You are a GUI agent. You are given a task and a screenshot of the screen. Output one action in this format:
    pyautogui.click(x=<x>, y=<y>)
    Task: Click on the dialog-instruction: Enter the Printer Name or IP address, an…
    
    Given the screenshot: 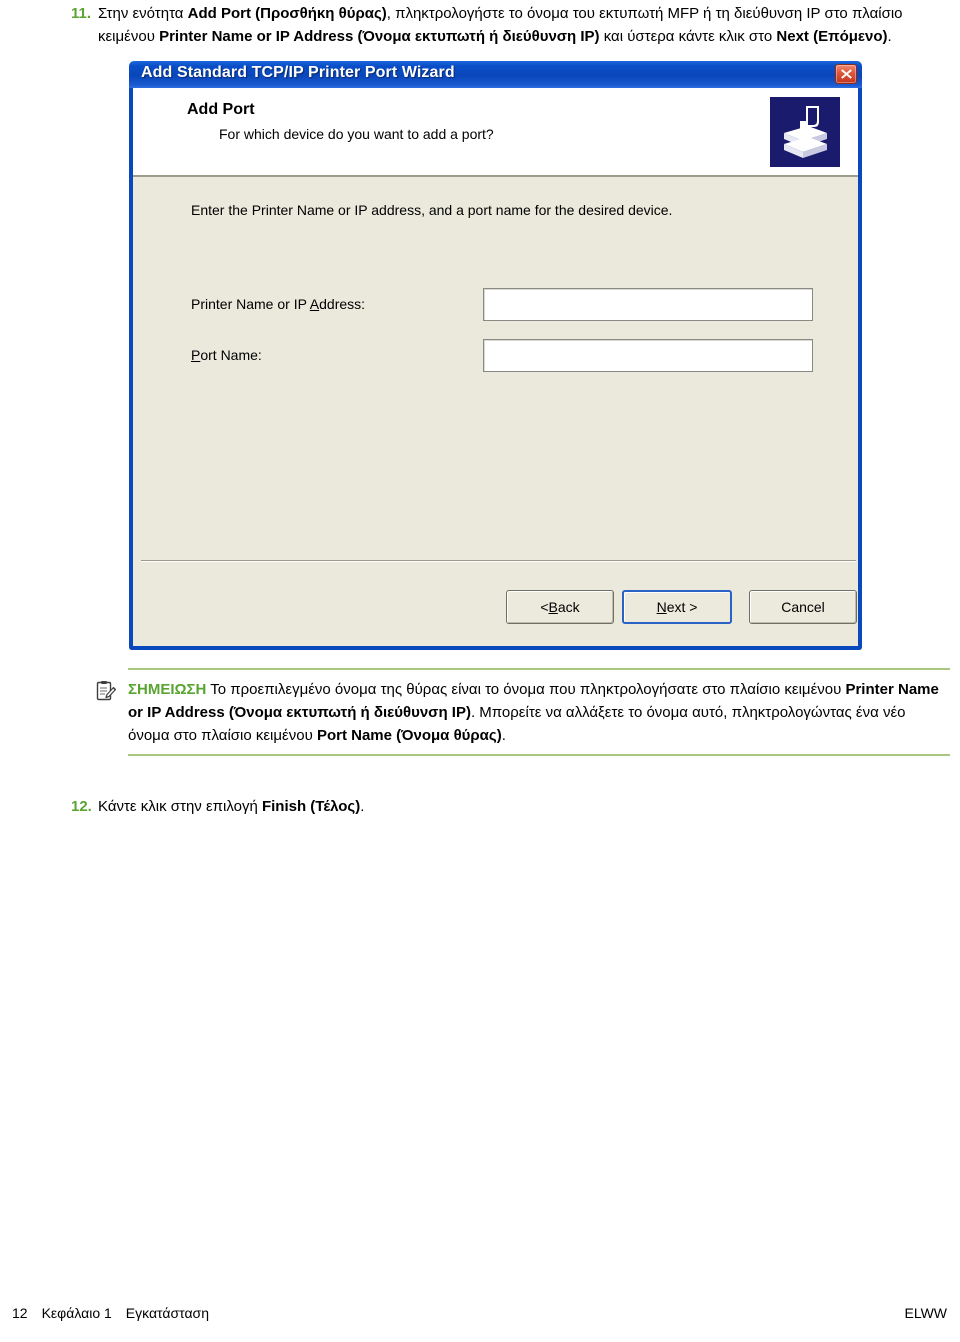 What is the action you would take?
    pyautogui.click(x=432, y=210)
    